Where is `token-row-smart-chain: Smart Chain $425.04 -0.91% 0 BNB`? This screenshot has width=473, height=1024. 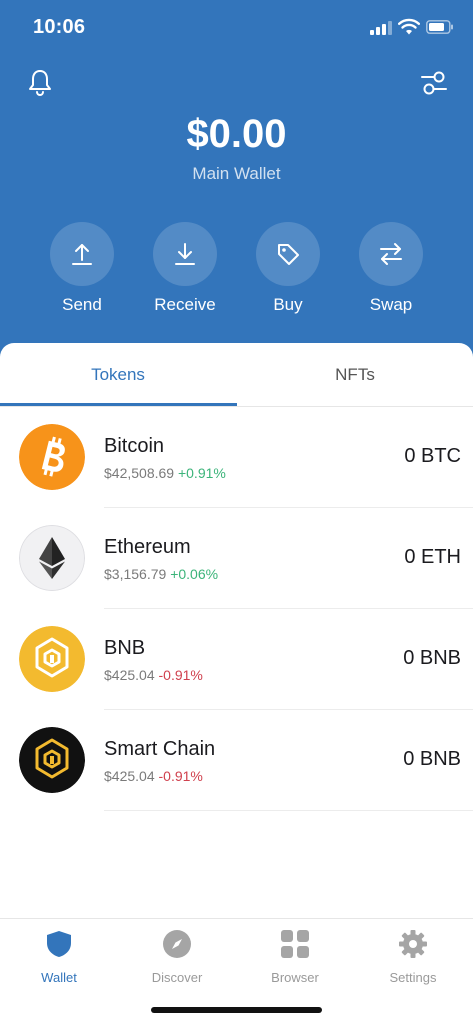 token-row-smart-chain: Smart Chain $425.04 -0.91% 0 BNB is located at coordinates (236, 760).